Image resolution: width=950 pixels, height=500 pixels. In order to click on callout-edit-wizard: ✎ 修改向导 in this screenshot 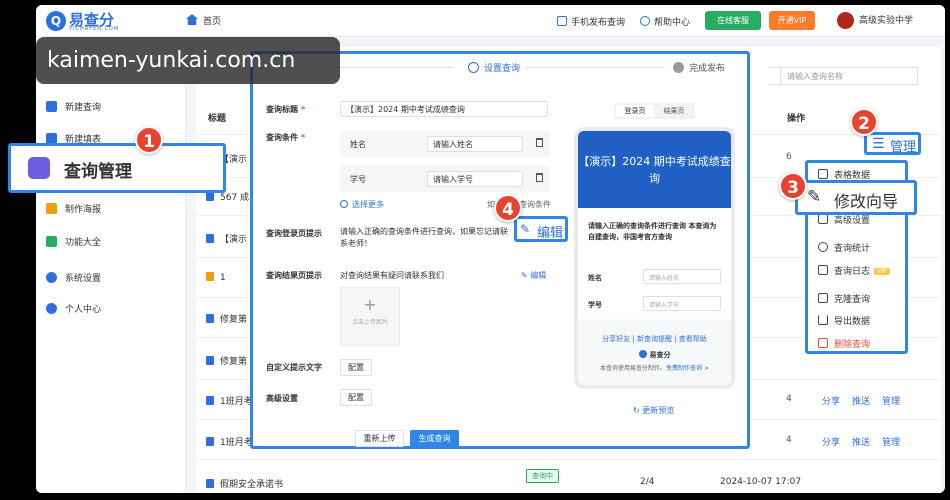, I will do `click(856, 197)`.